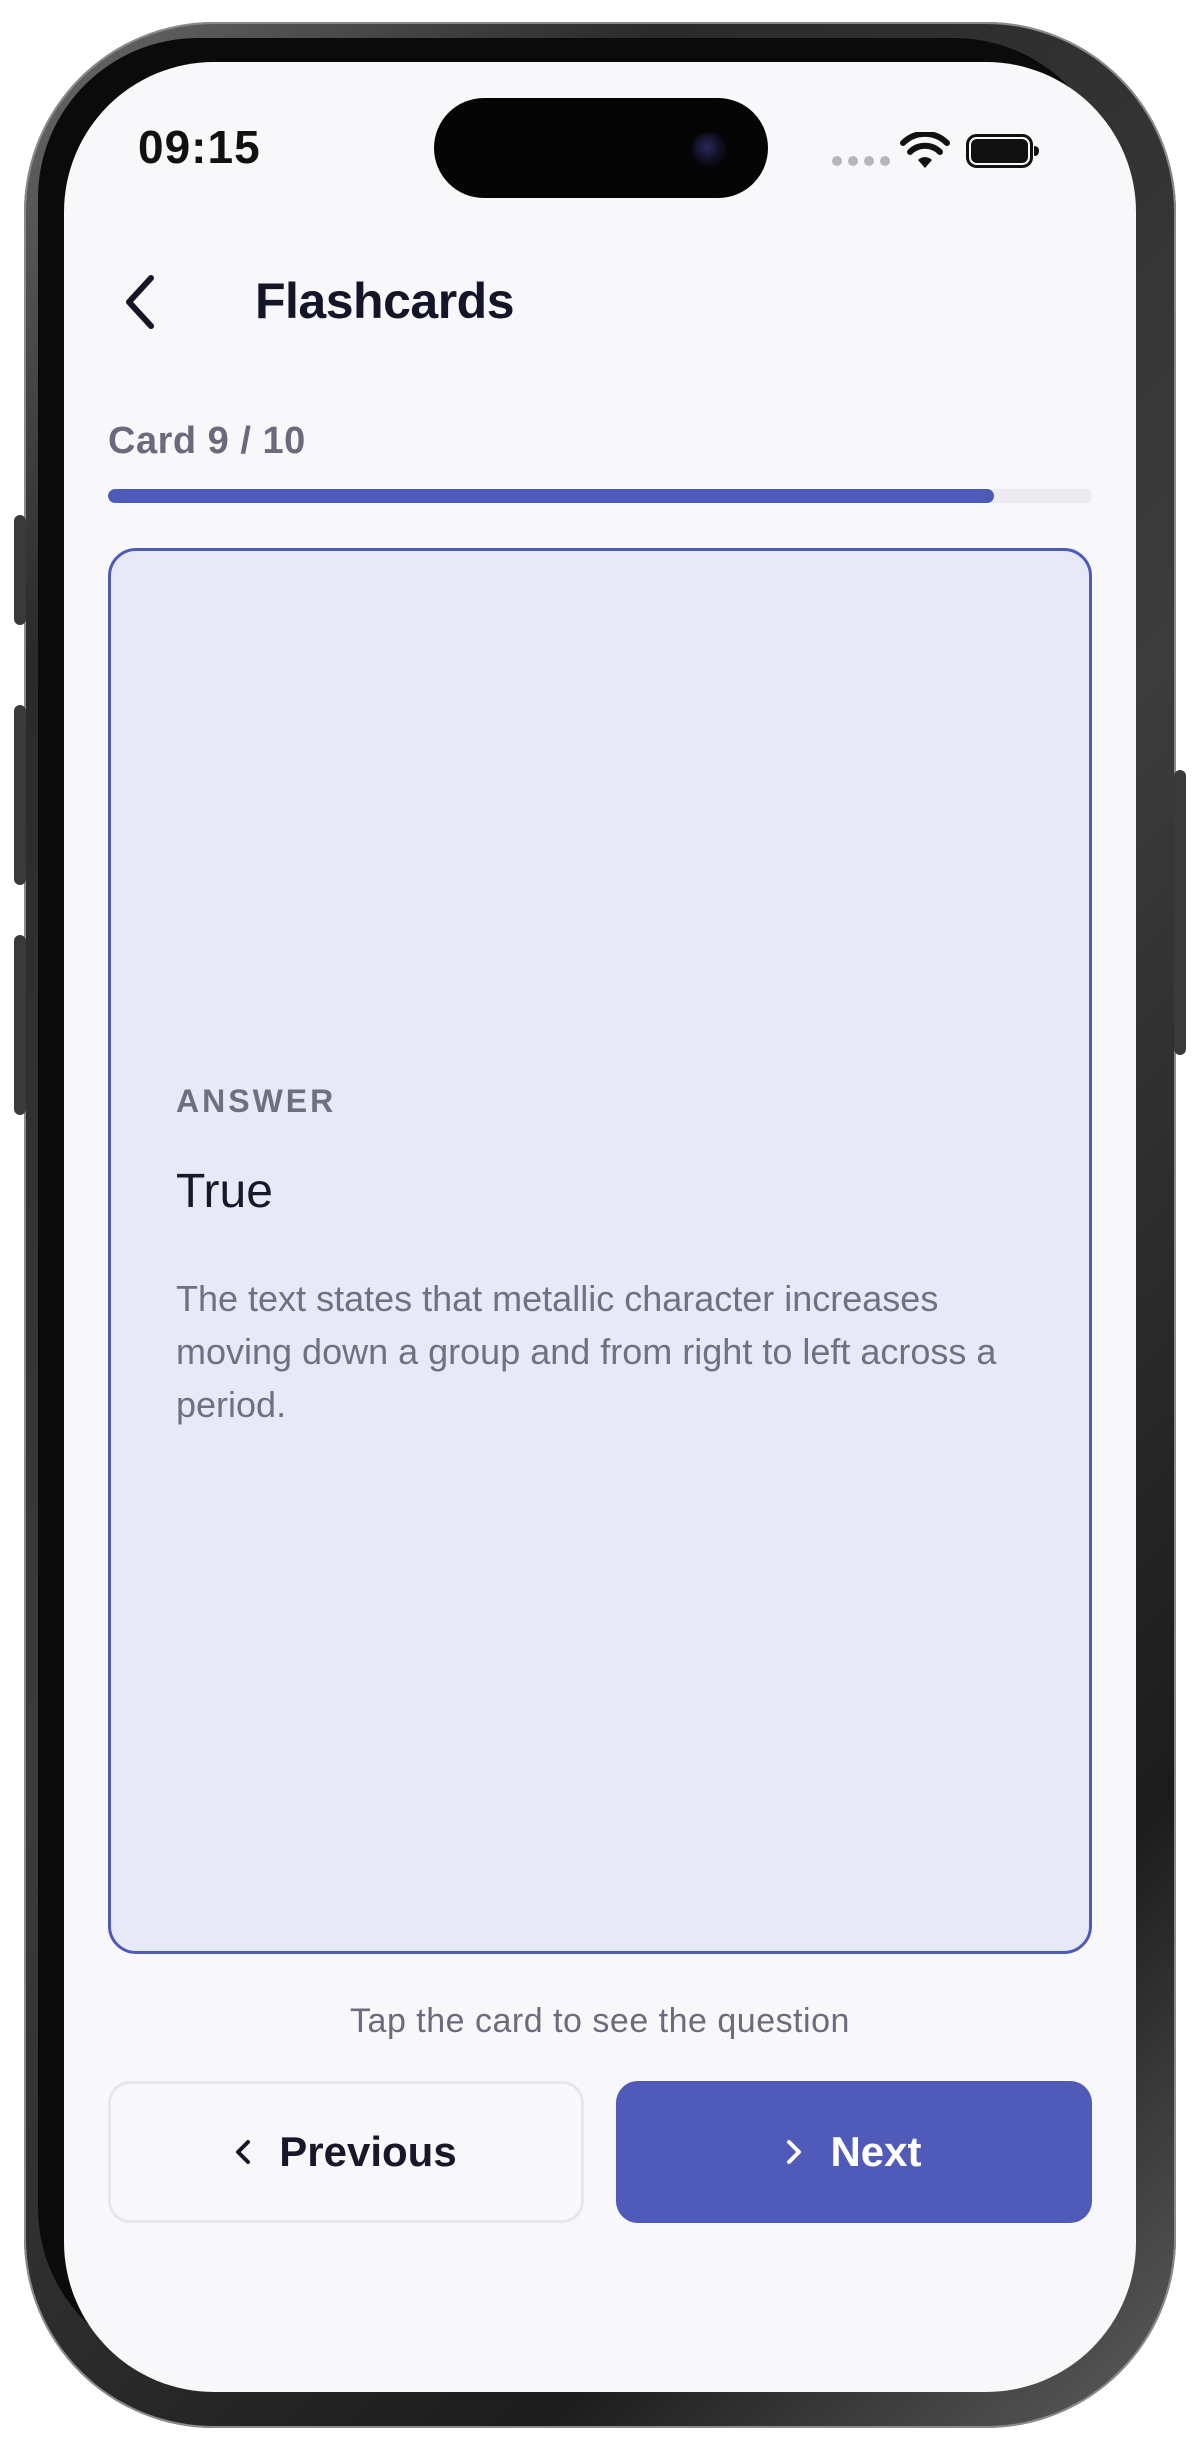 This screenshot has width=1200, height=2453. What do you see at coordinates (20, 570) in the screenshot?
I see `action-button` at bounding box center [20, 570].